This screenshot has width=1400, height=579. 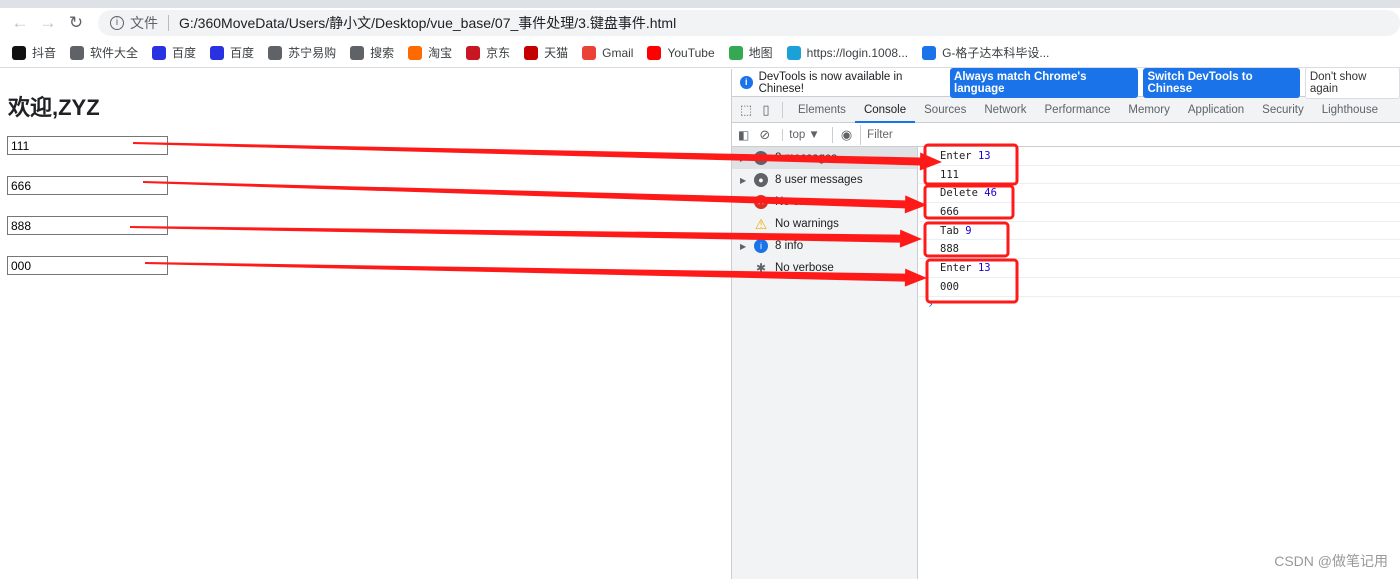 I want to click on jd-icon, so click(x=473, y=52).